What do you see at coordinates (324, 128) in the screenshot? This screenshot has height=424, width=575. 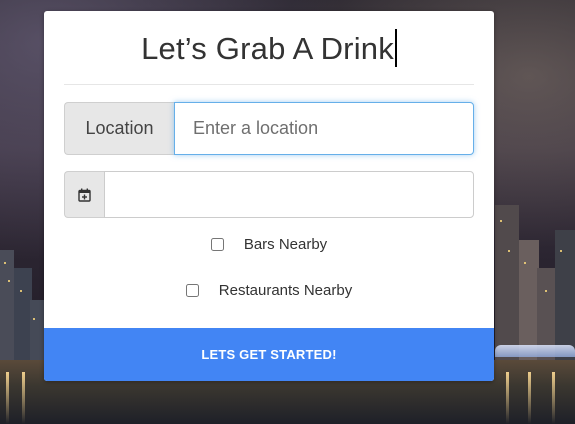 I see `location-input` at bounding box center [324, 128].